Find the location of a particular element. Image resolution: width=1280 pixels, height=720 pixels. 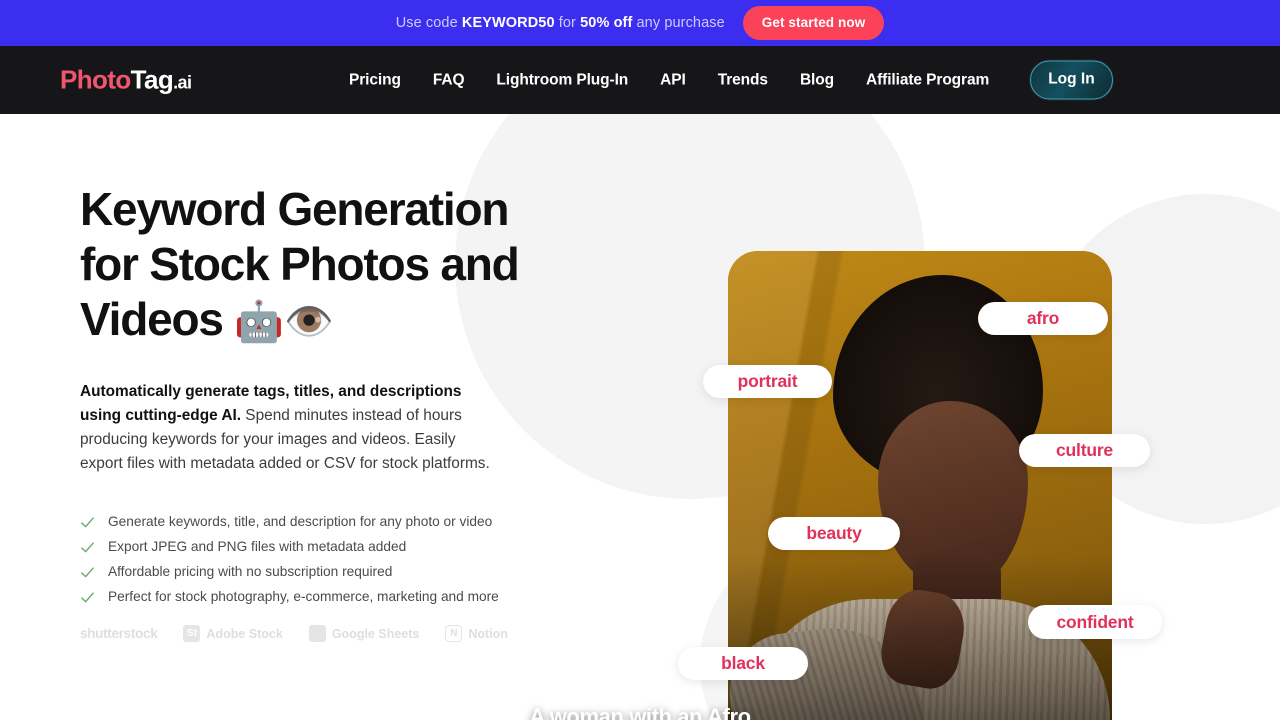

logo: PhotoTag.ai is located at coordinates (126, 80).